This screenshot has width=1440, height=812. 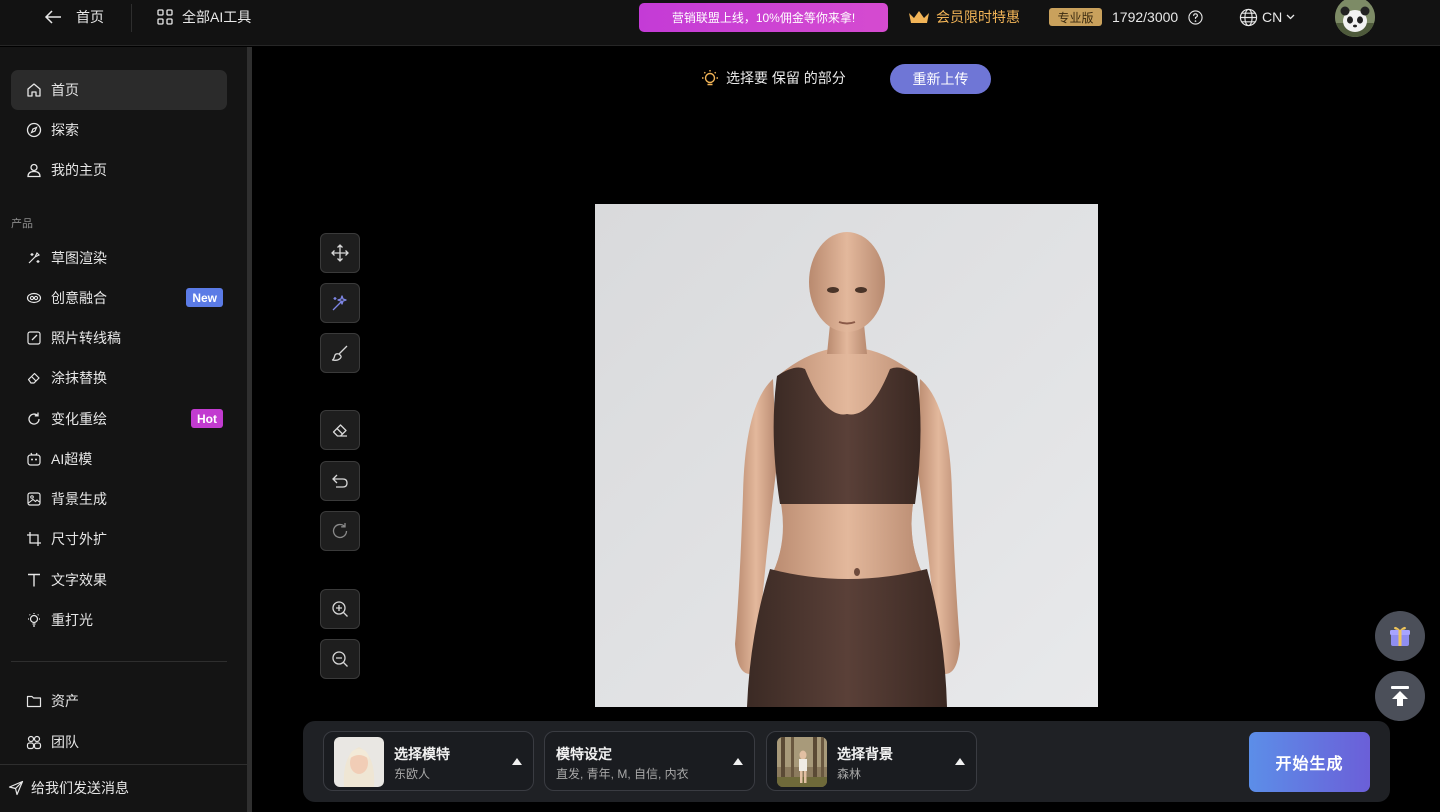 I want to click on sidebar-item-label: 背景生成, so click(x=79, y=499).